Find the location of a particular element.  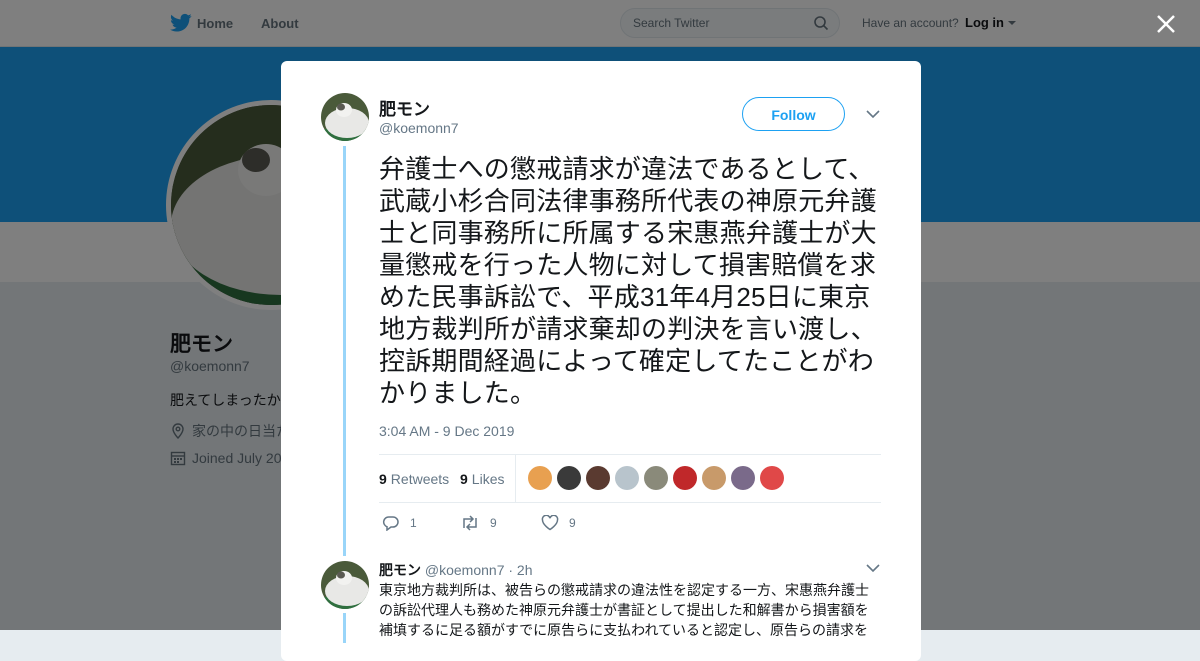

author-avatar is located at coordinates (345, 117).